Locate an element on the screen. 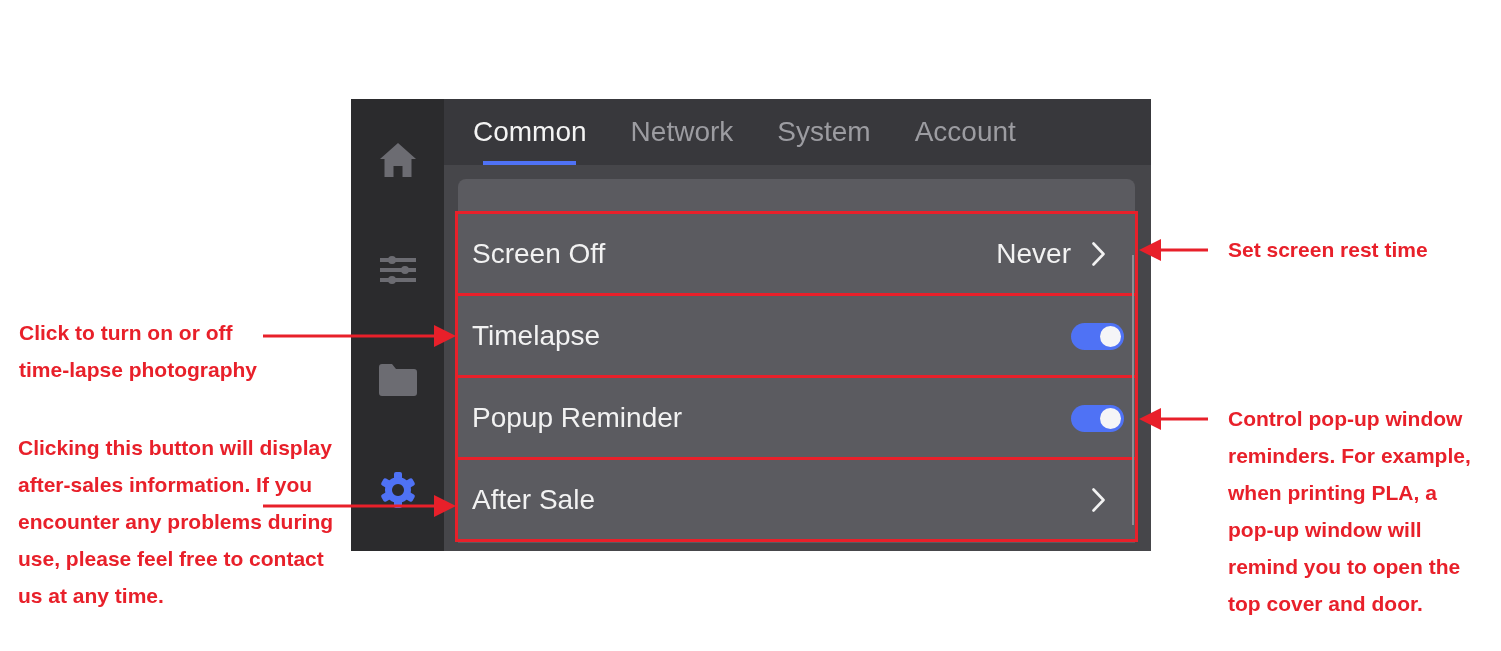 The height and width of the screenshot is (651, 1501). settings-row: After Sale is located at coordinates (796, 500).